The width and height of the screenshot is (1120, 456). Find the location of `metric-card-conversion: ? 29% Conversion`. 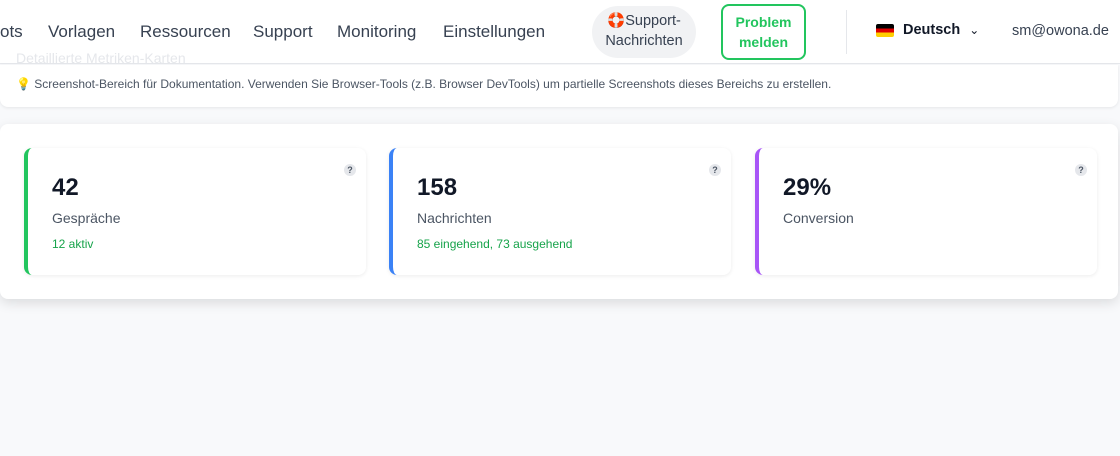

metric-card-conversion: ? 29% Conversion is located at coordinates (926, 211).